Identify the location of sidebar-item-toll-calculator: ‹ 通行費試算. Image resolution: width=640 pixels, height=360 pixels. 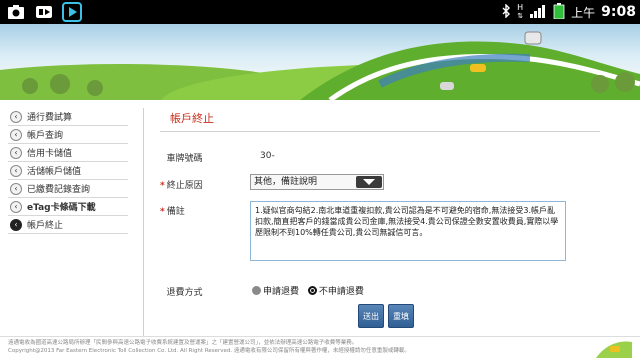
(68, 117).